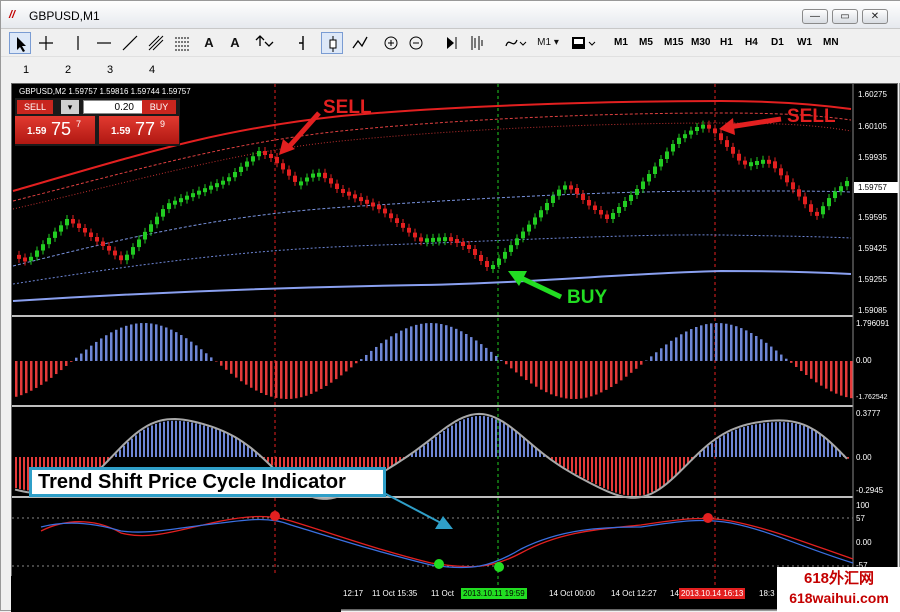  What do you see at coordinates (159, 107) in the screenshot?
I see `buy-button: BUY` at bounding box center [159, 107].